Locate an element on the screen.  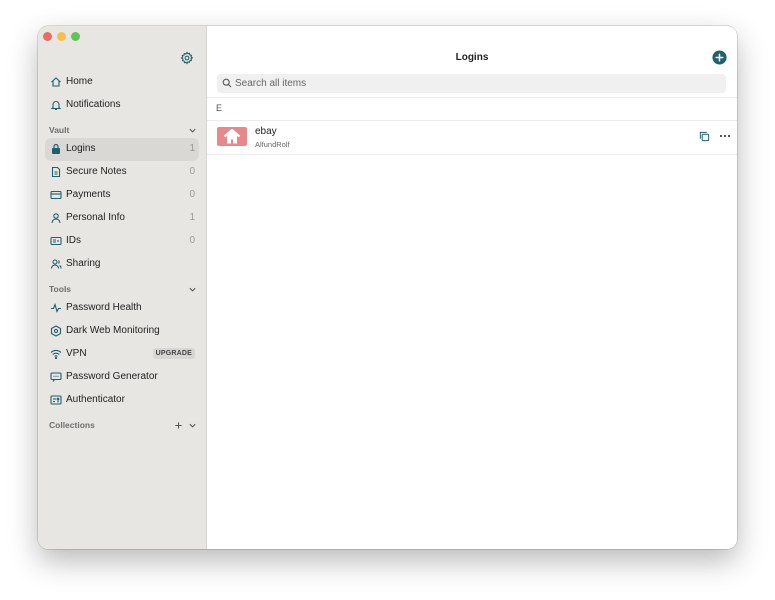
sidebar-item-label: Password Health is located at coordinates (104, 307).